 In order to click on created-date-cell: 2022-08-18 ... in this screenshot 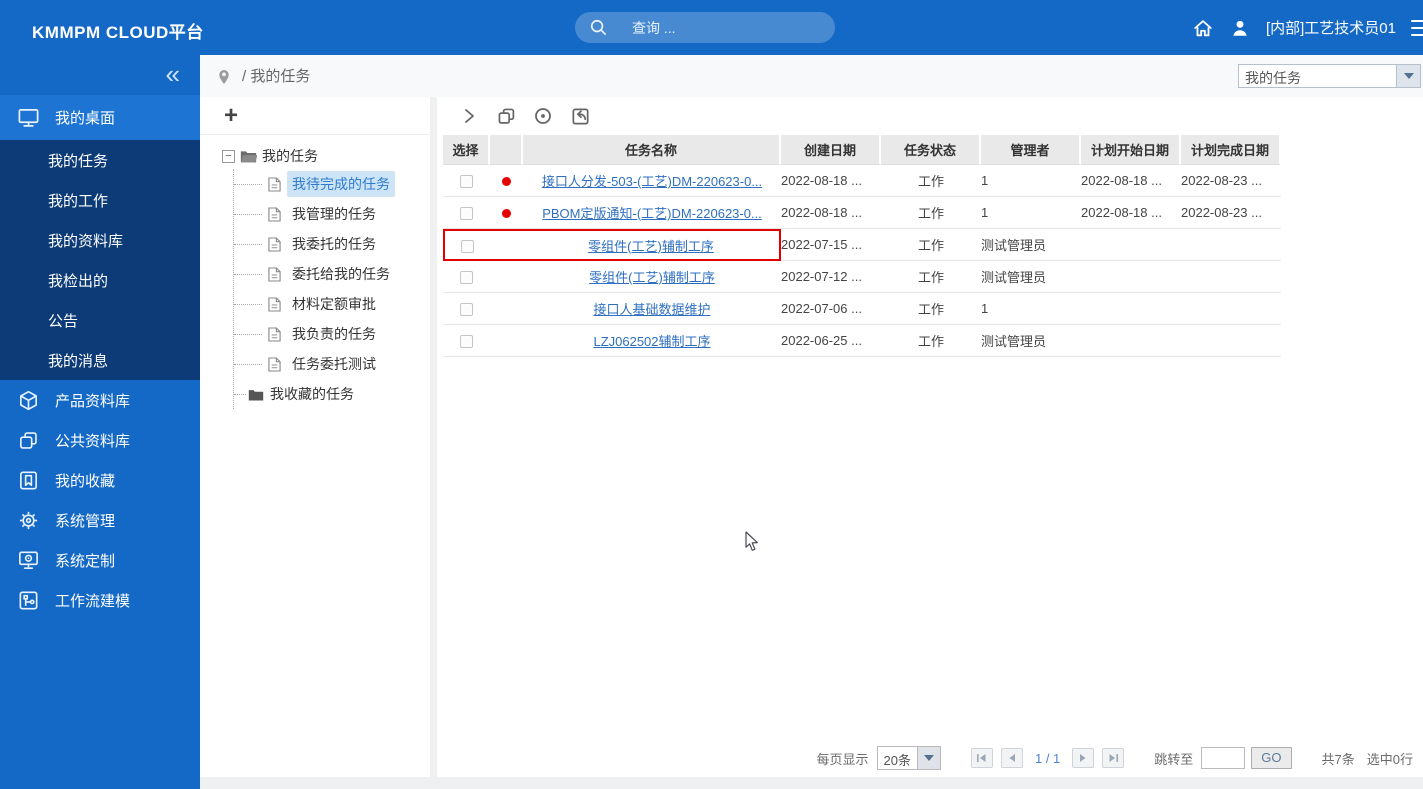, I will do `click(831, 213)`.